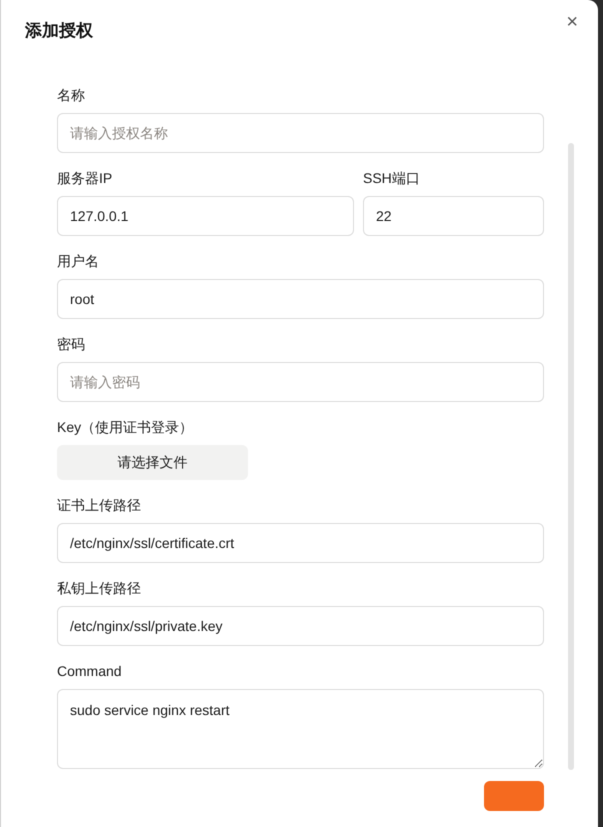 This screenshot has width=603, height=827. I want to click on submit-button, so click(514, 796).